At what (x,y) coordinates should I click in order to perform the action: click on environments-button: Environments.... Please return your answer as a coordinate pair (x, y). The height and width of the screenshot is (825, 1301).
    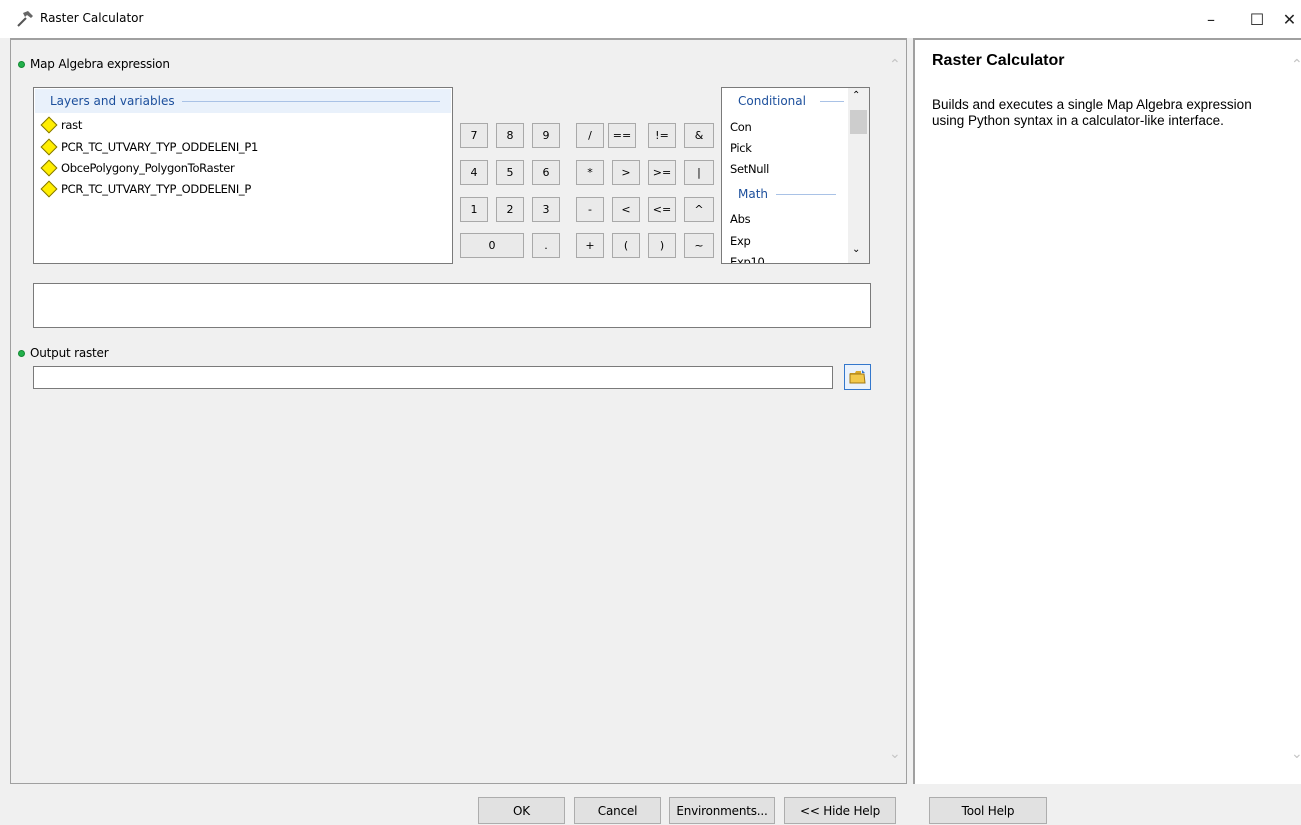
    Looking at the image, I should click on (722, 810).